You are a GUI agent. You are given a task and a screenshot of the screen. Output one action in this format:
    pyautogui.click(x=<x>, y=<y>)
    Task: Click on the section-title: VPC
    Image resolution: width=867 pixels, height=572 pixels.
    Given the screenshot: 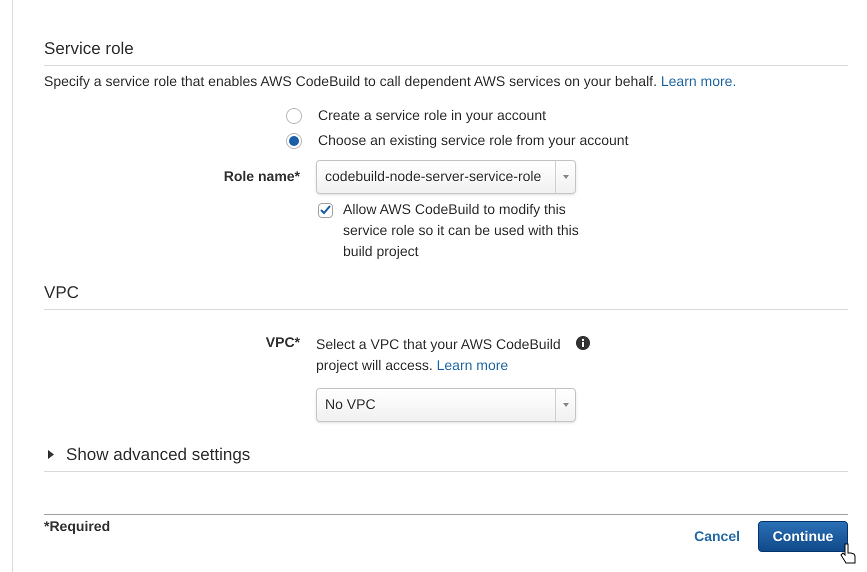 What is the action you would take?
    pyautogui.click(x=446, y=296)
    